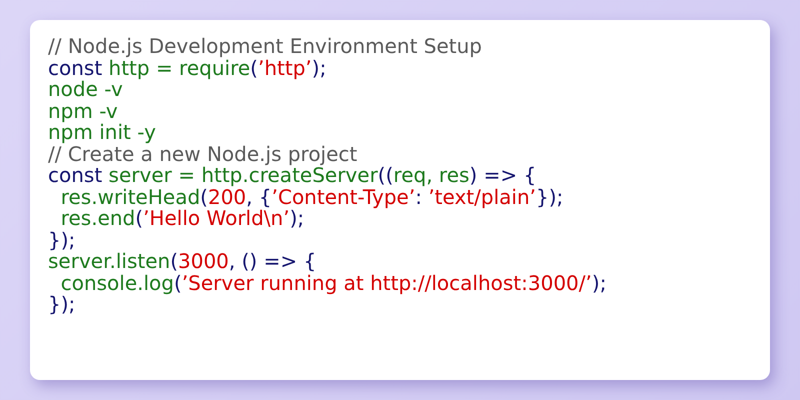 Image resolution: width=800 pixels, height=400 pixels. Describe the element at coordinates (203, 154) in the screenshot. I see `code-line: // Create a new Node.js project` at that location.